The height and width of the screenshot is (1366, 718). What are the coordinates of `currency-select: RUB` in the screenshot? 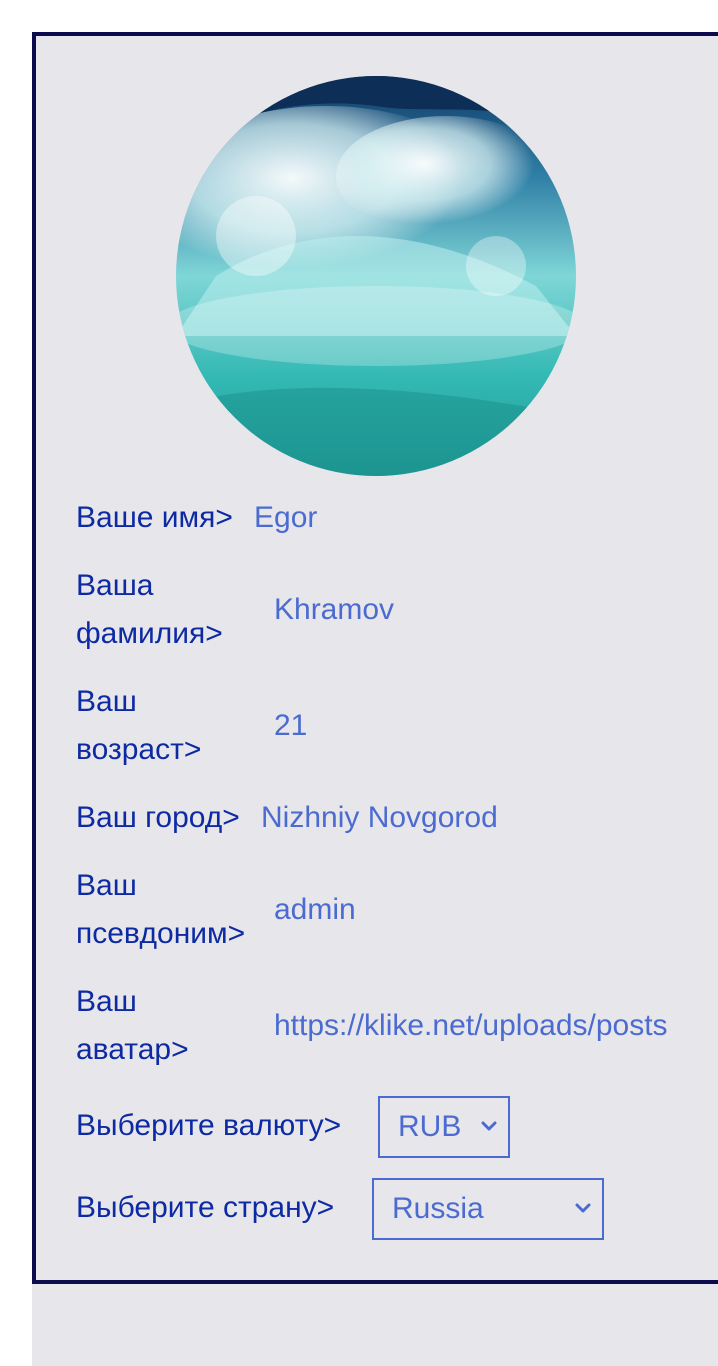 It's located at (444, 1127).